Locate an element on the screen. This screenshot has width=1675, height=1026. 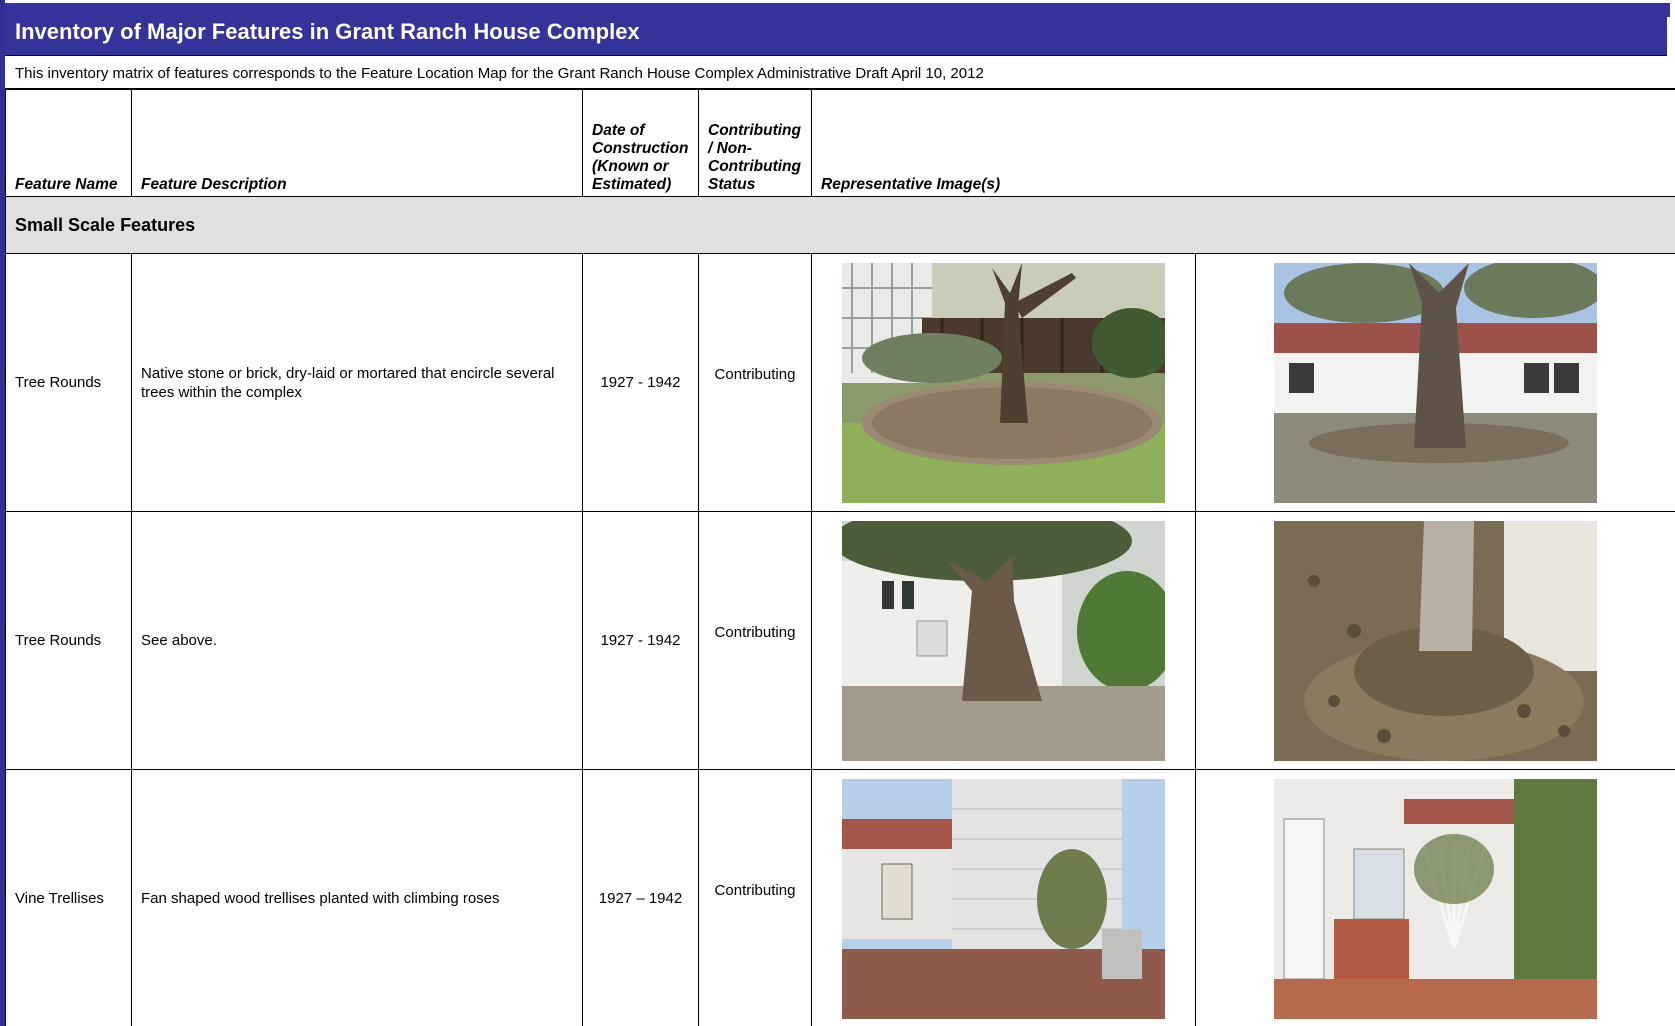
photo-house-corner-trellis is located at coordinates (1003, 898).